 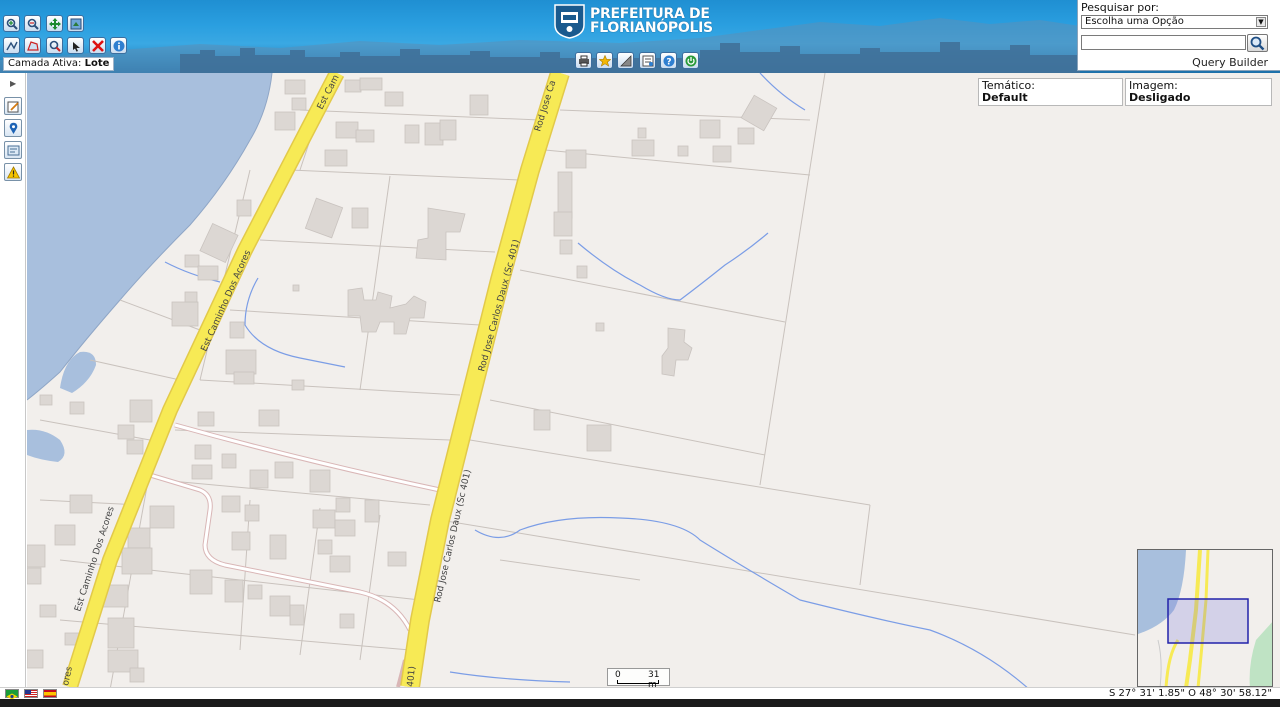 What do you see at coordinates (647, 60) in the screenshot?
I see `export-icon` at bounding box center [647, 60].